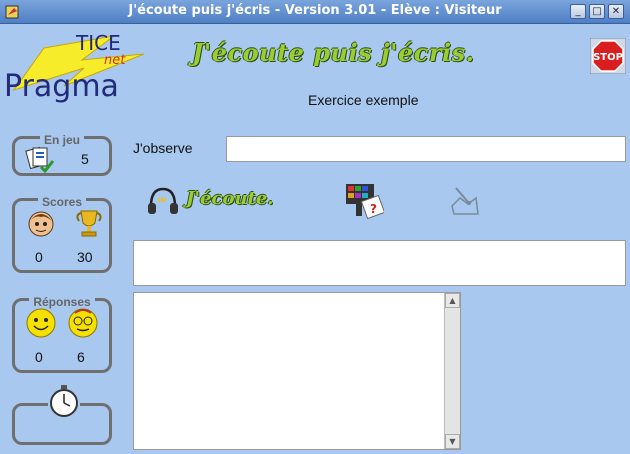  Describe the element at coordinates (163, 200) in the screenshot. I see `headphones-icon` at that location.